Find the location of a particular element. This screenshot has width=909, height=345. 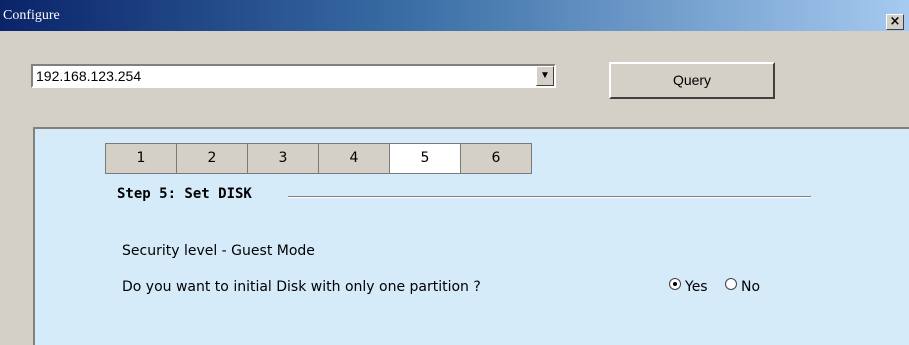

radio-no is located at coordinates (731, 284).